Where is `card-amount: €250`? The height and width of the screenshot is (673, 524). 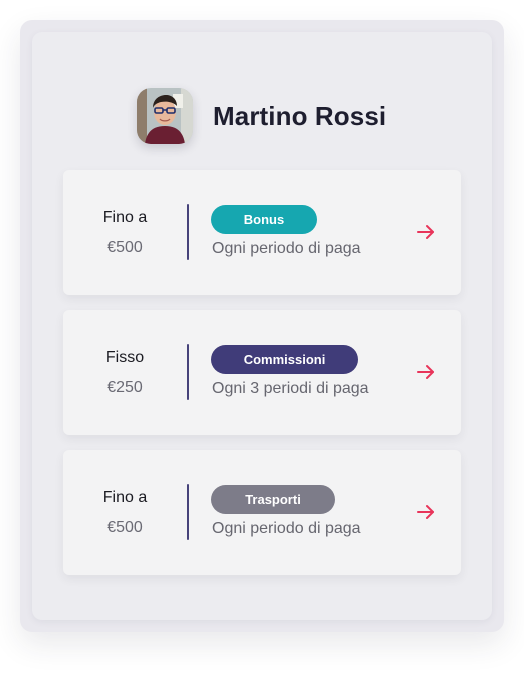
card-amount: €250 is located at coordinates (125, 387).